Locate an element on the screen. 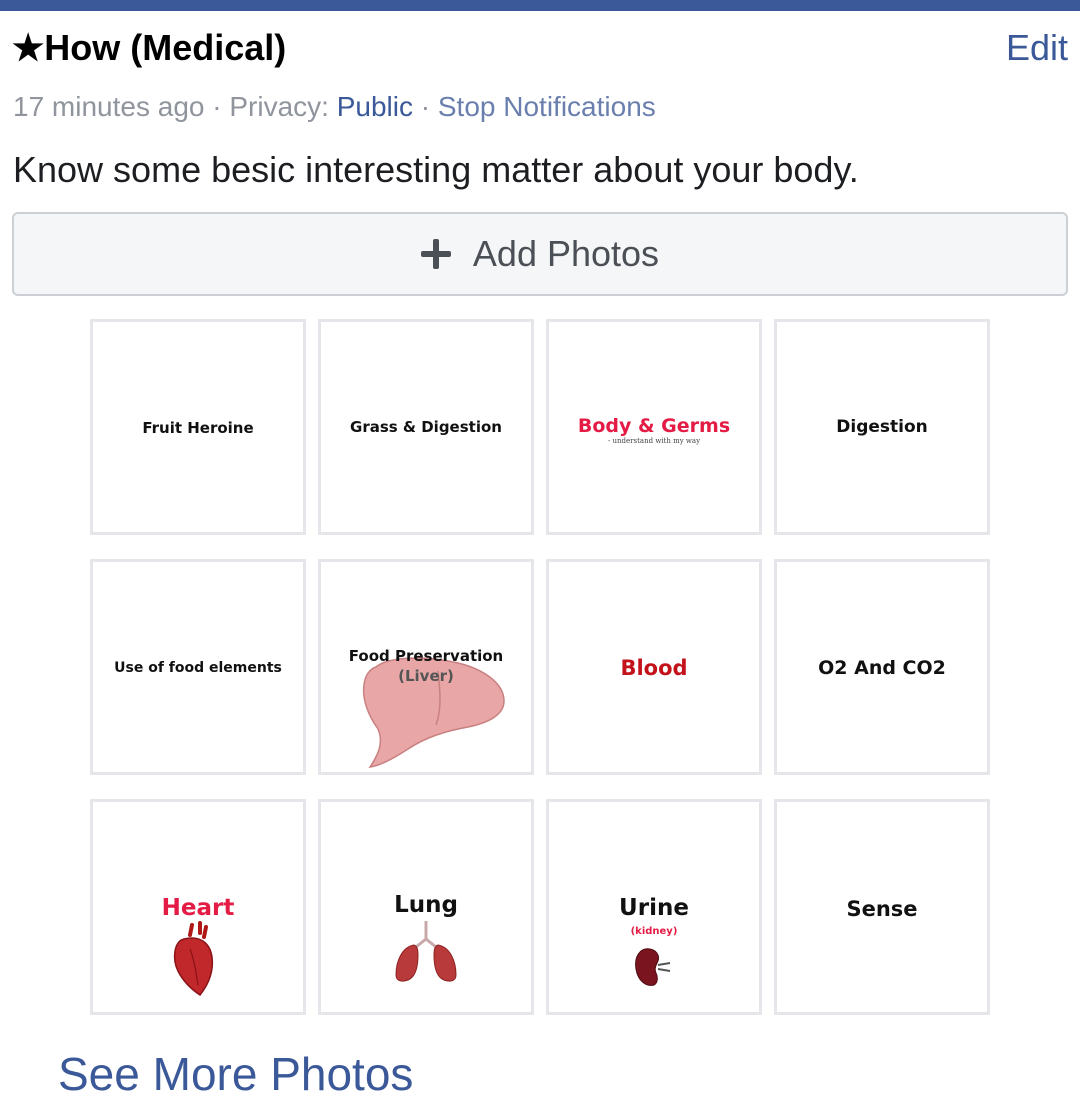 This screenshot has width=1080, height=1109. photo-thumbnail: Urine (kidney) is located at coordinates (654, 907).